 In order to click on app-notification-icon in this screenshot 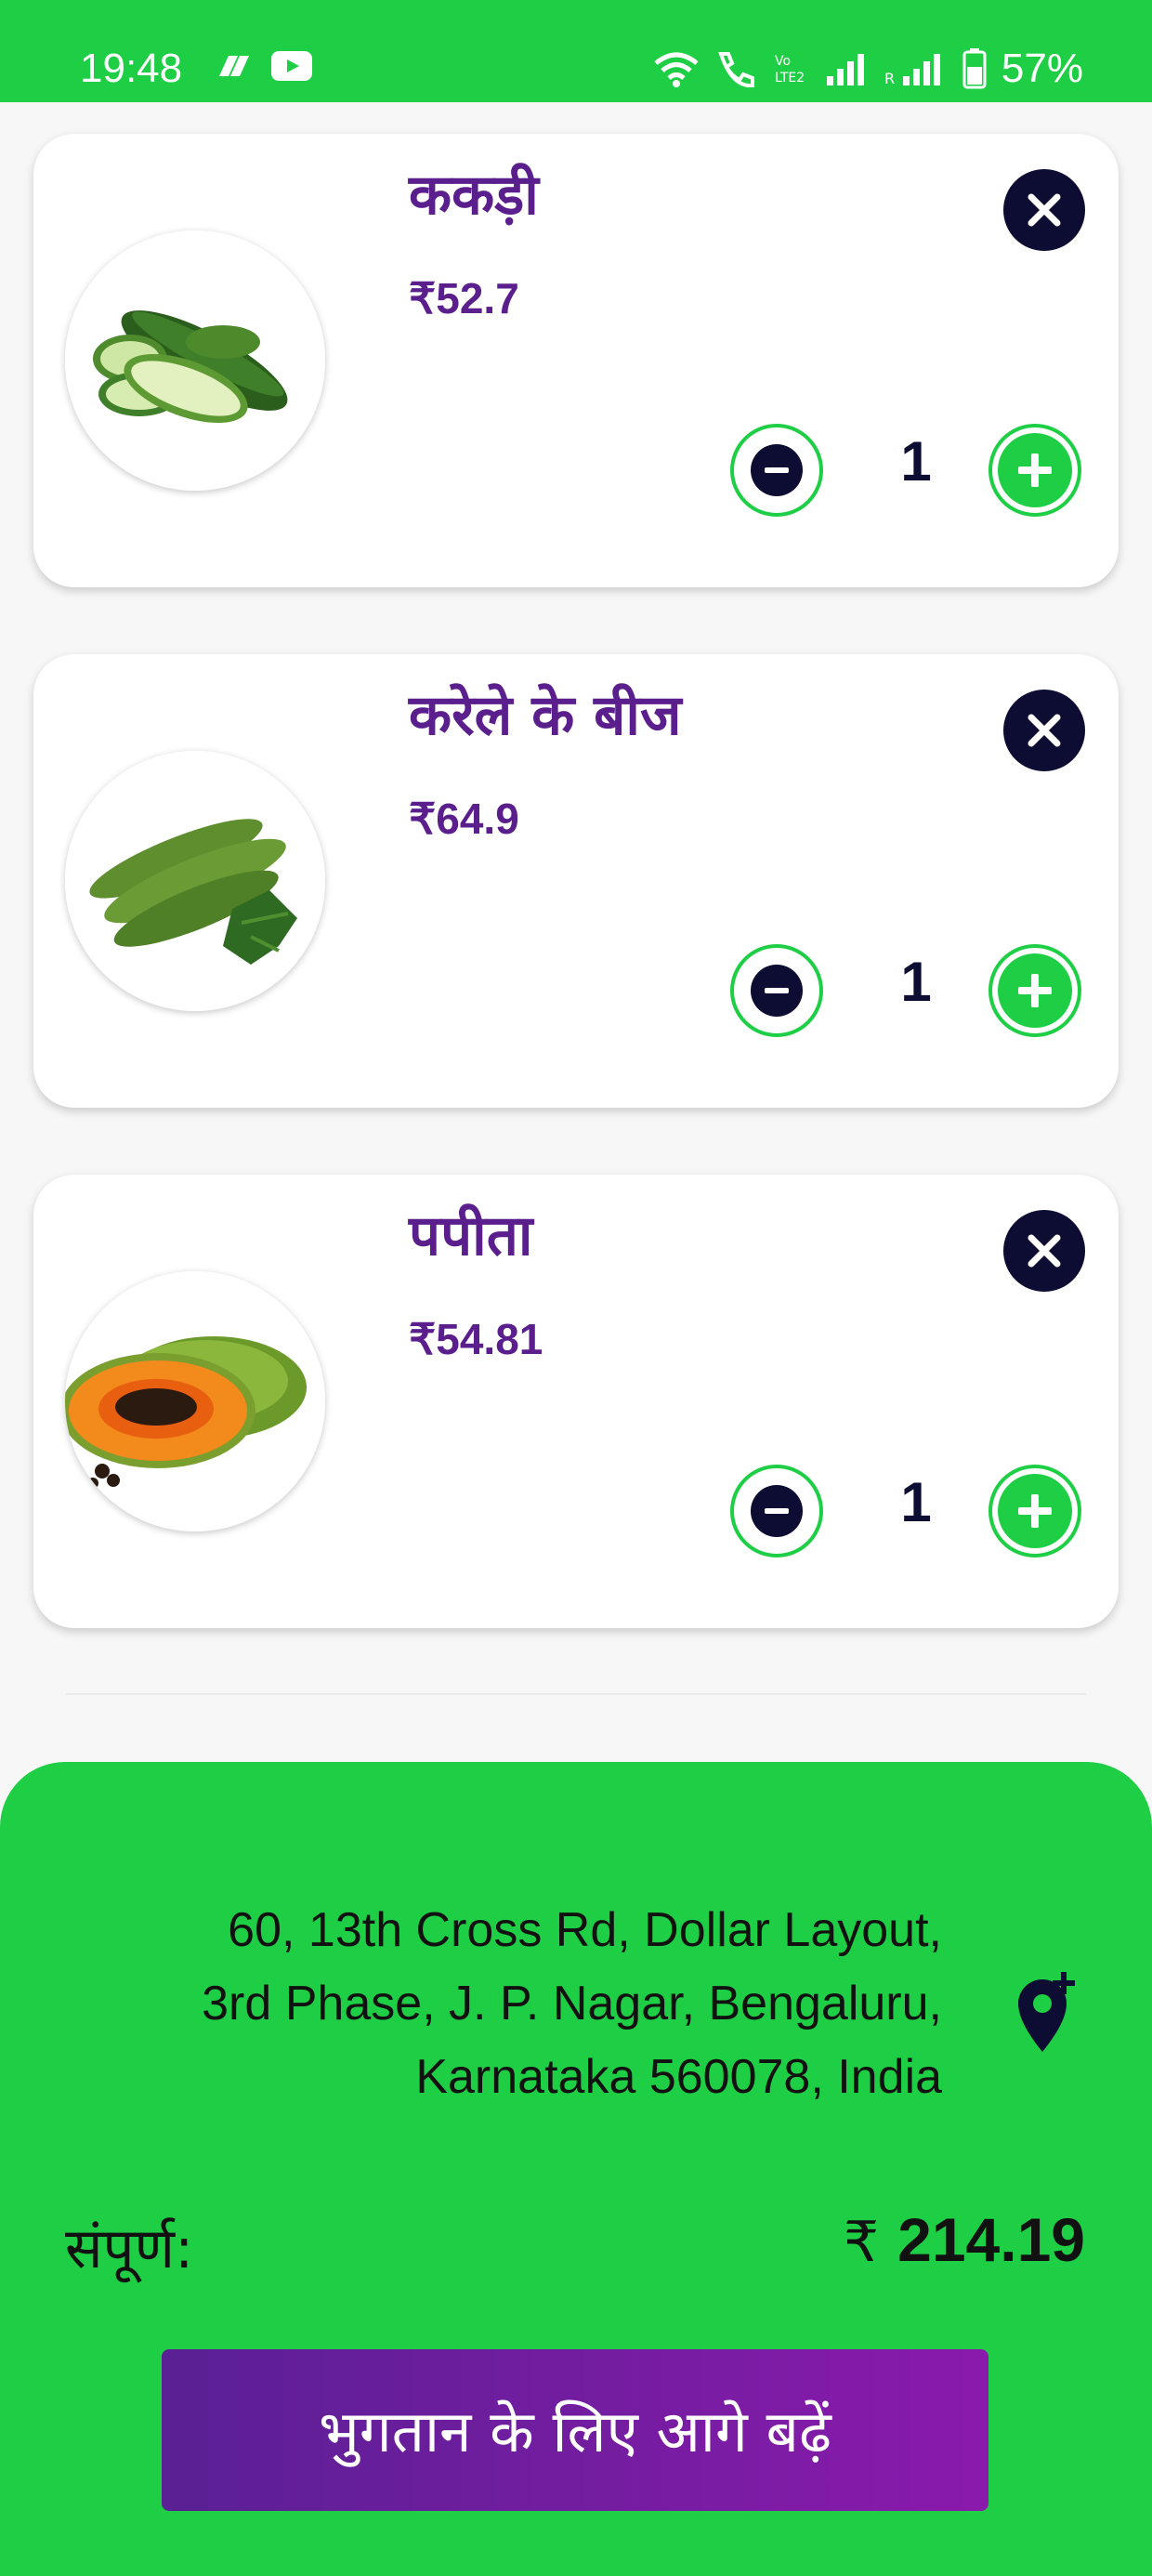, I will do `click(234, 66)`.